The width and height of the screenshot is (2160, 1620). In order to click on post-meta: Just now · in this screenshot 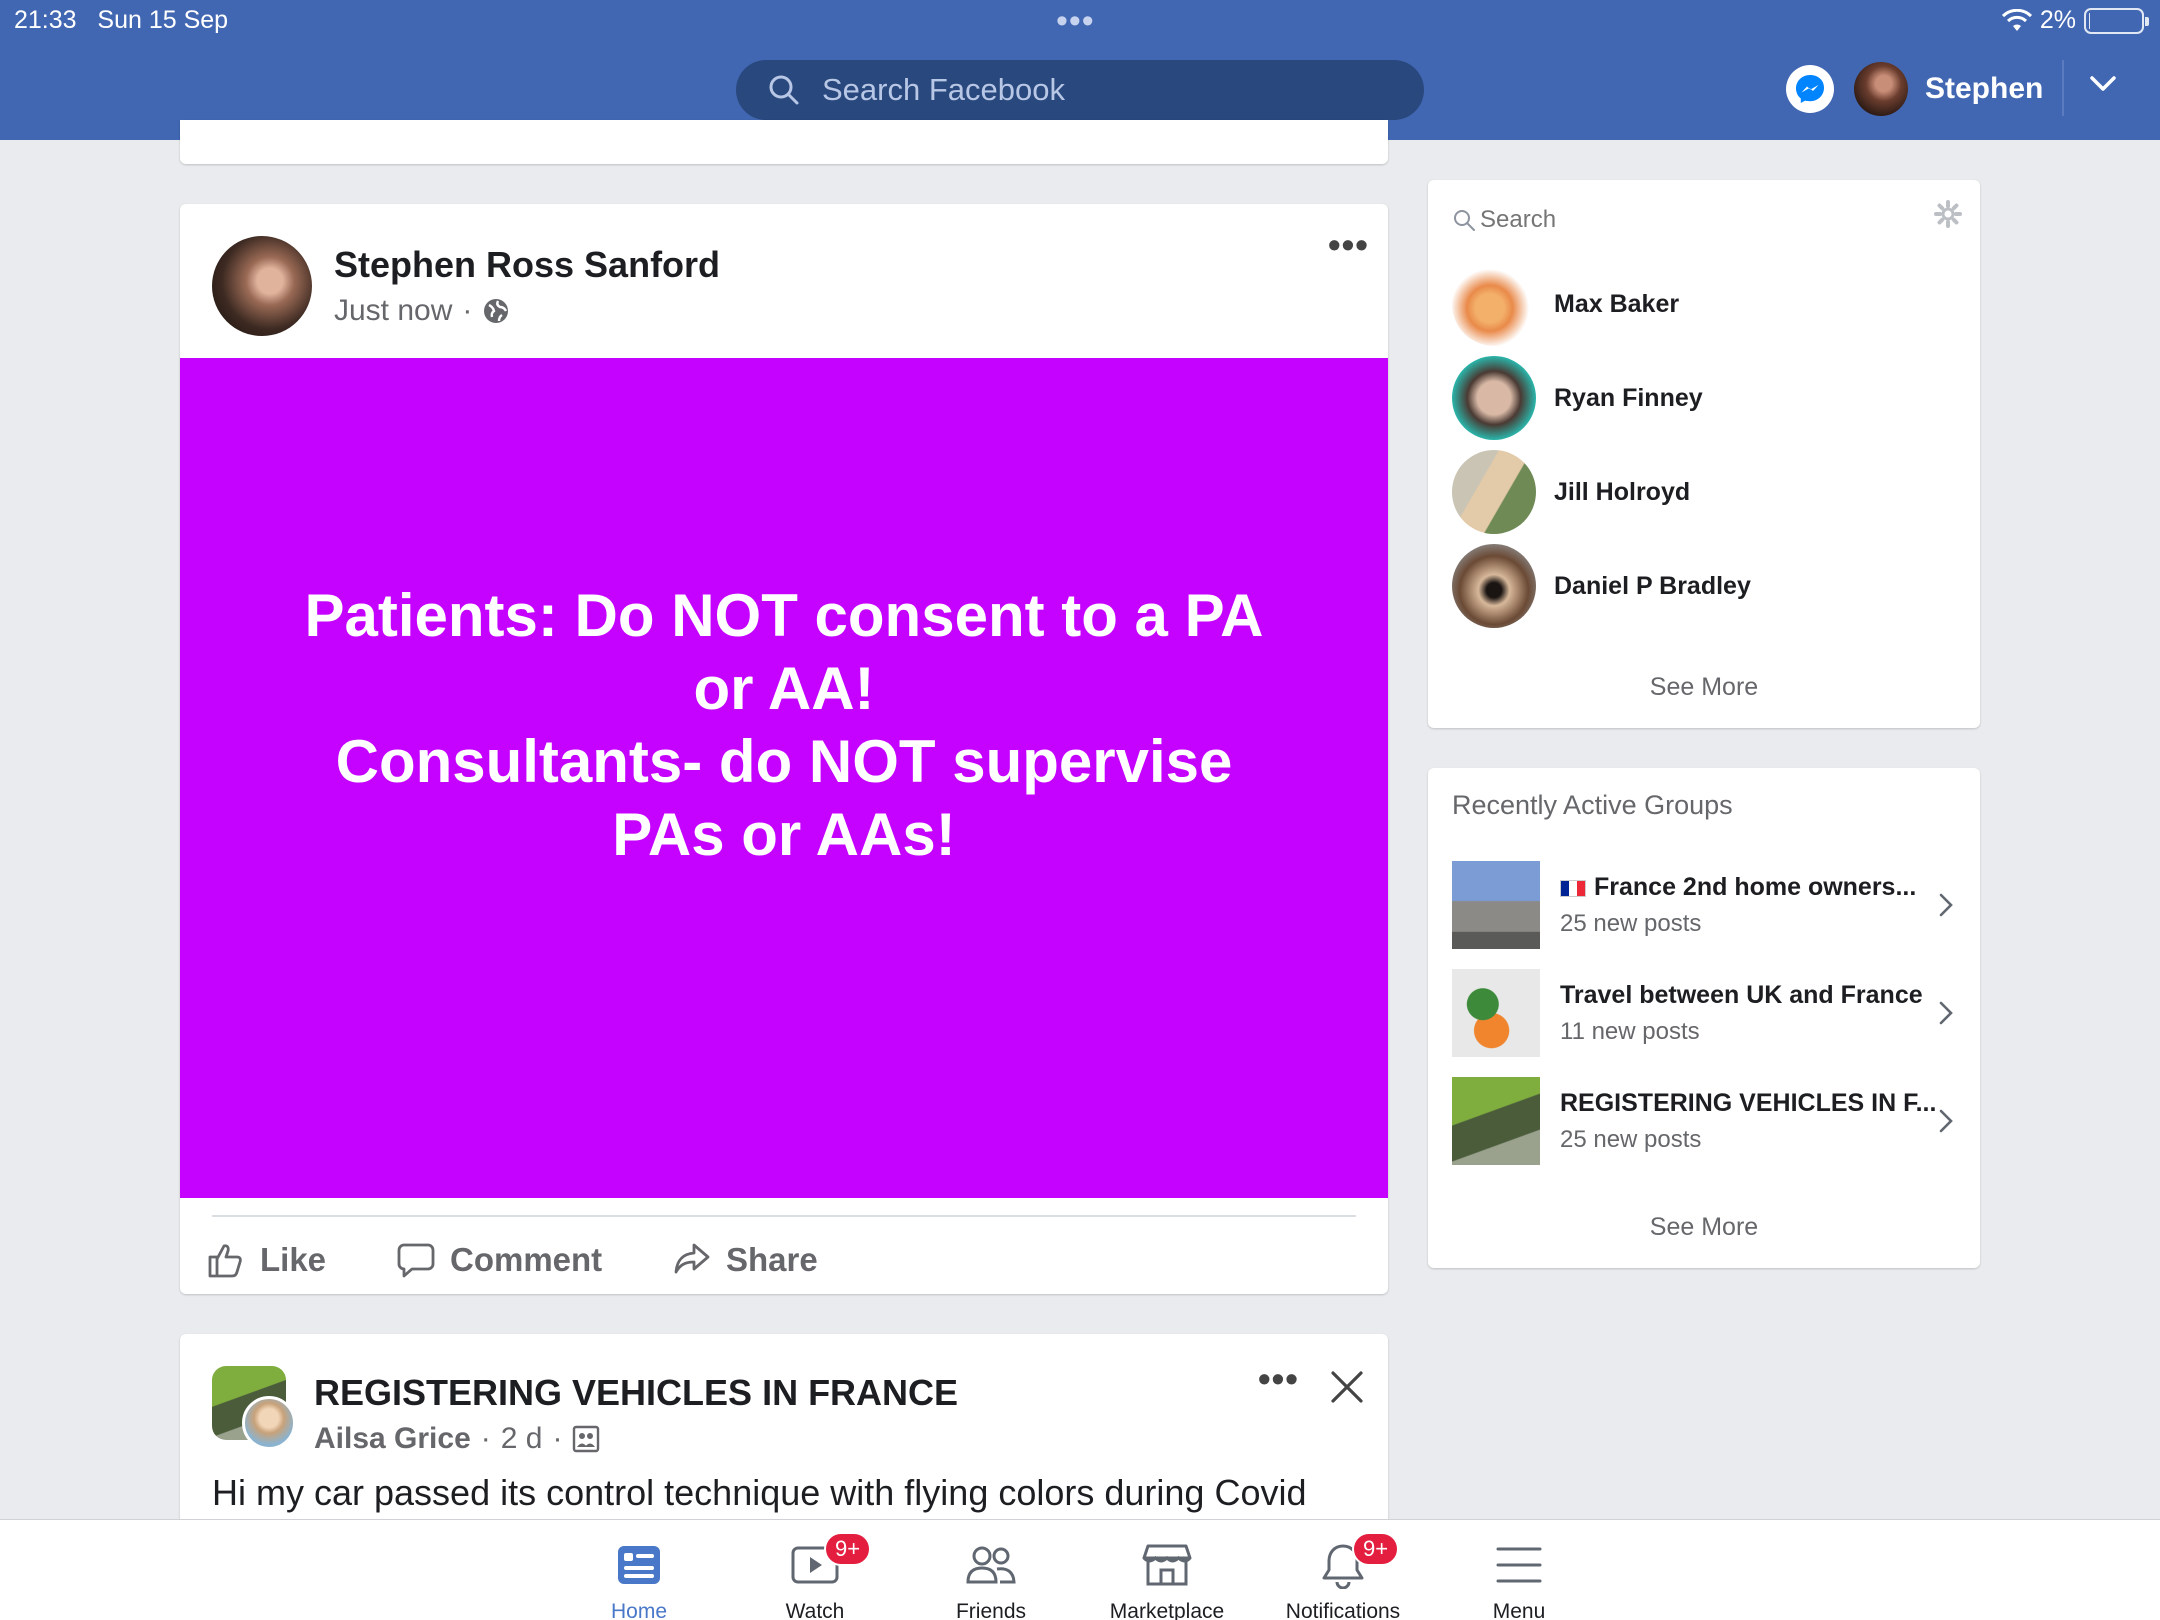, I will do `click(422, 311)`.